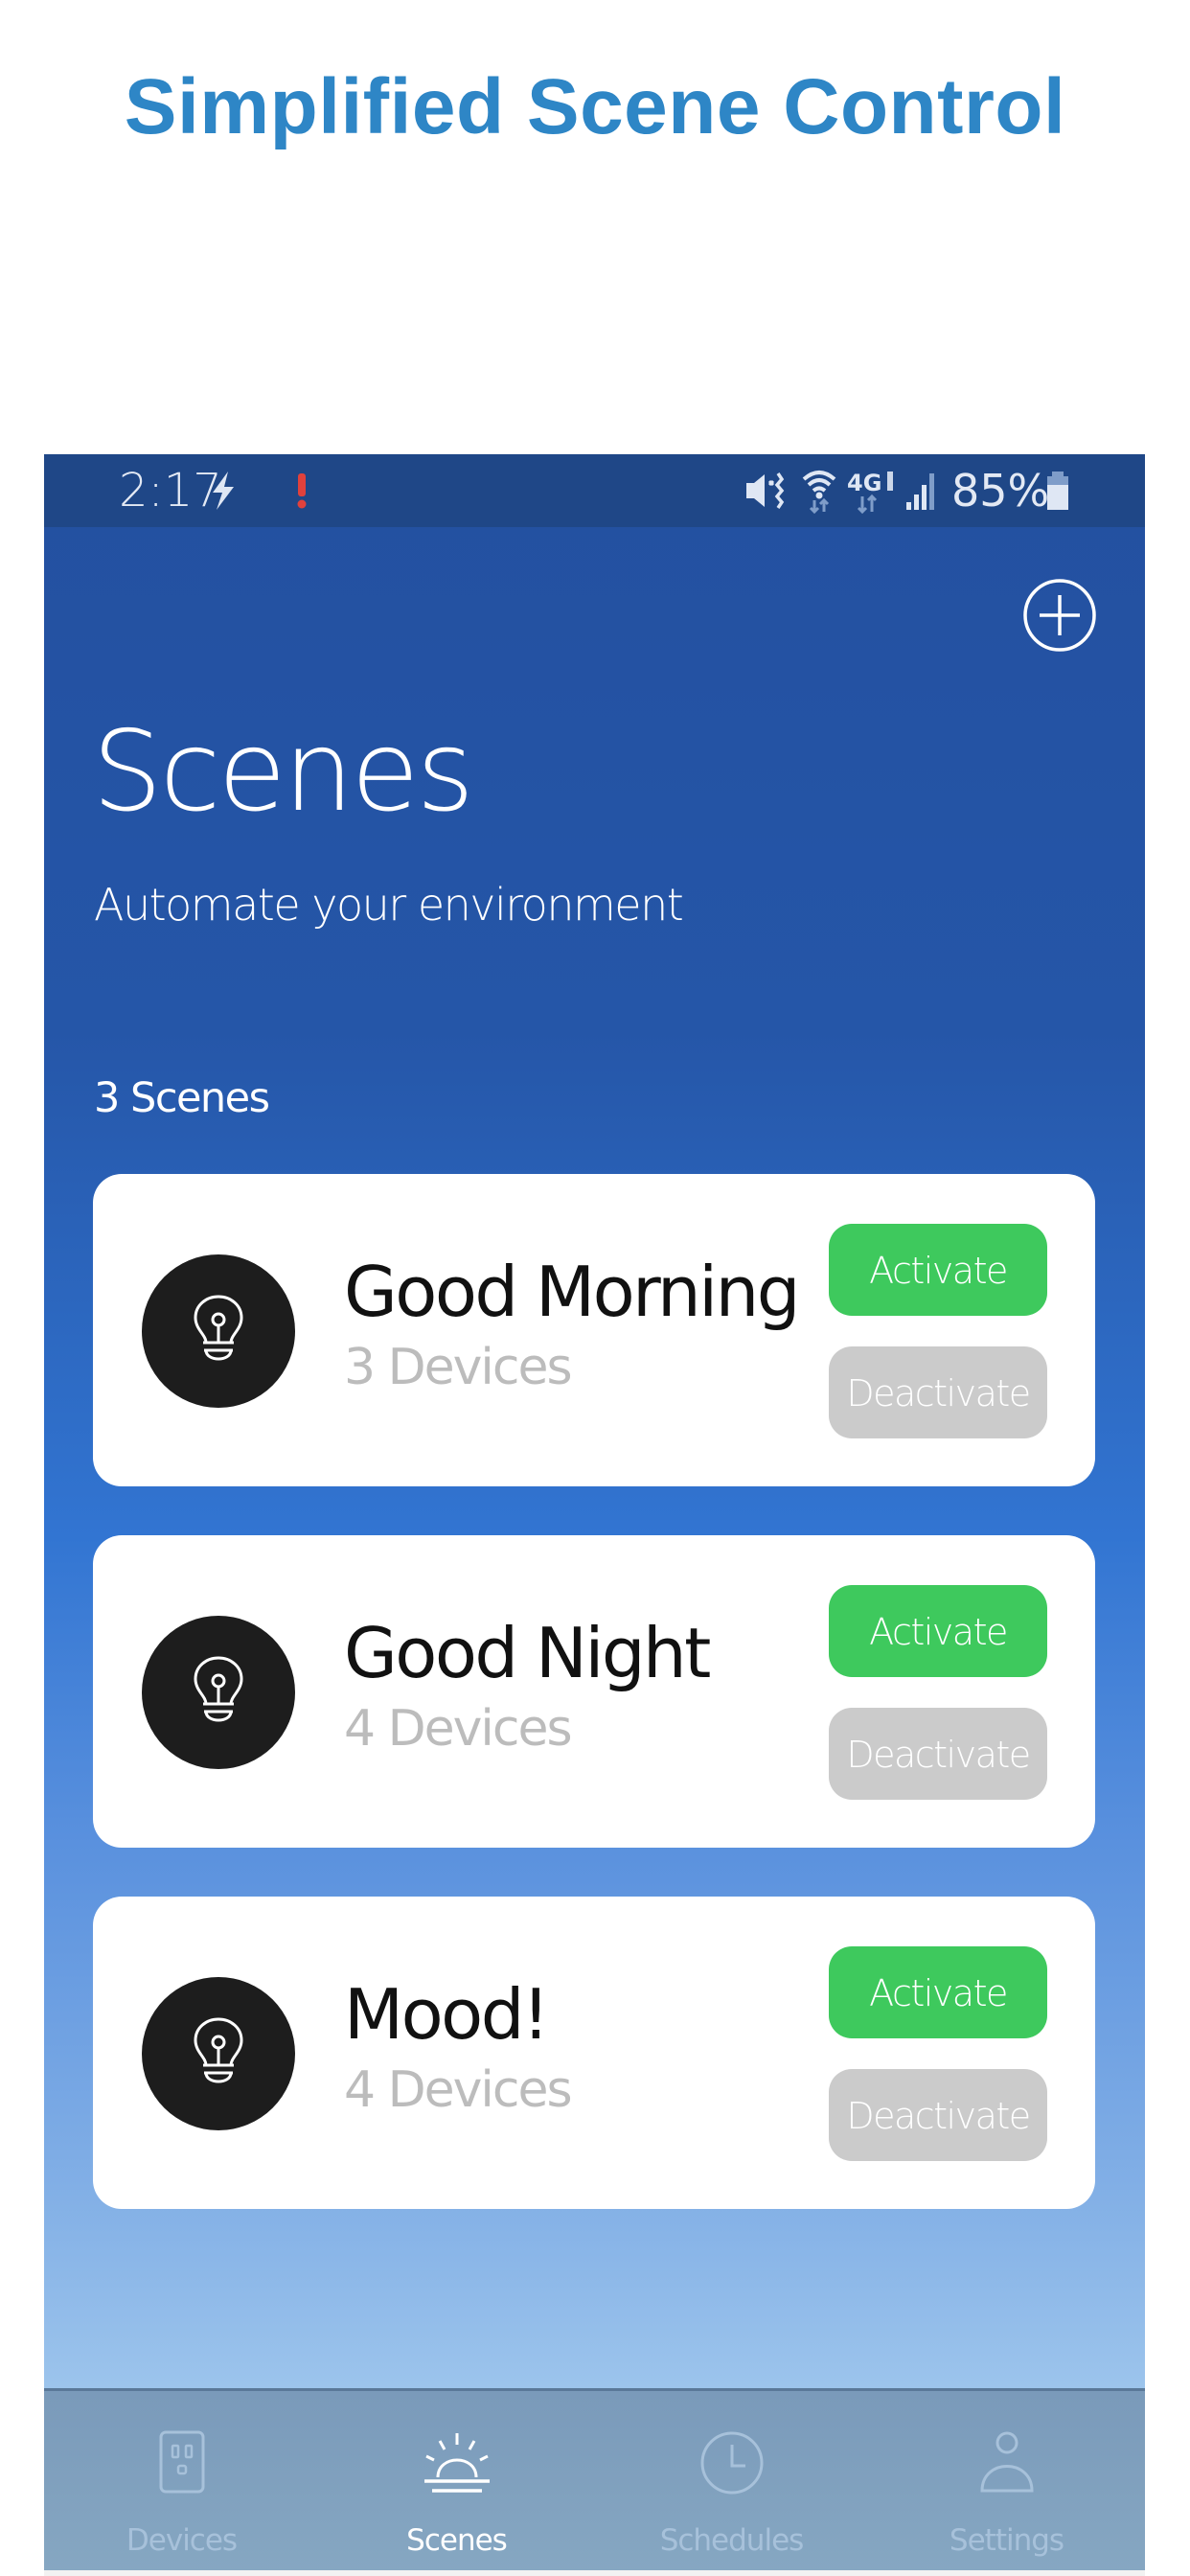 The height and width of the screenshot is (2576, 1190). What do you see at coordinates (182, 2540) in the screenshot?
I see `nav-label: Devices` at bounding box center [182, 2540].